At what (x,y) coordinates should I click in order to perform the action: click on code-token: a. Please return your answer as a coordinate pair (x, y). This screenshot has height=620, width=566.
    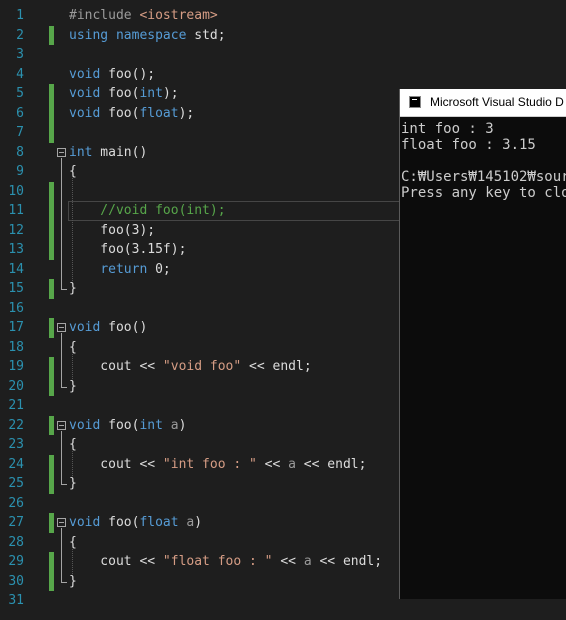
    Looking at the image, I should click on (307, 561).